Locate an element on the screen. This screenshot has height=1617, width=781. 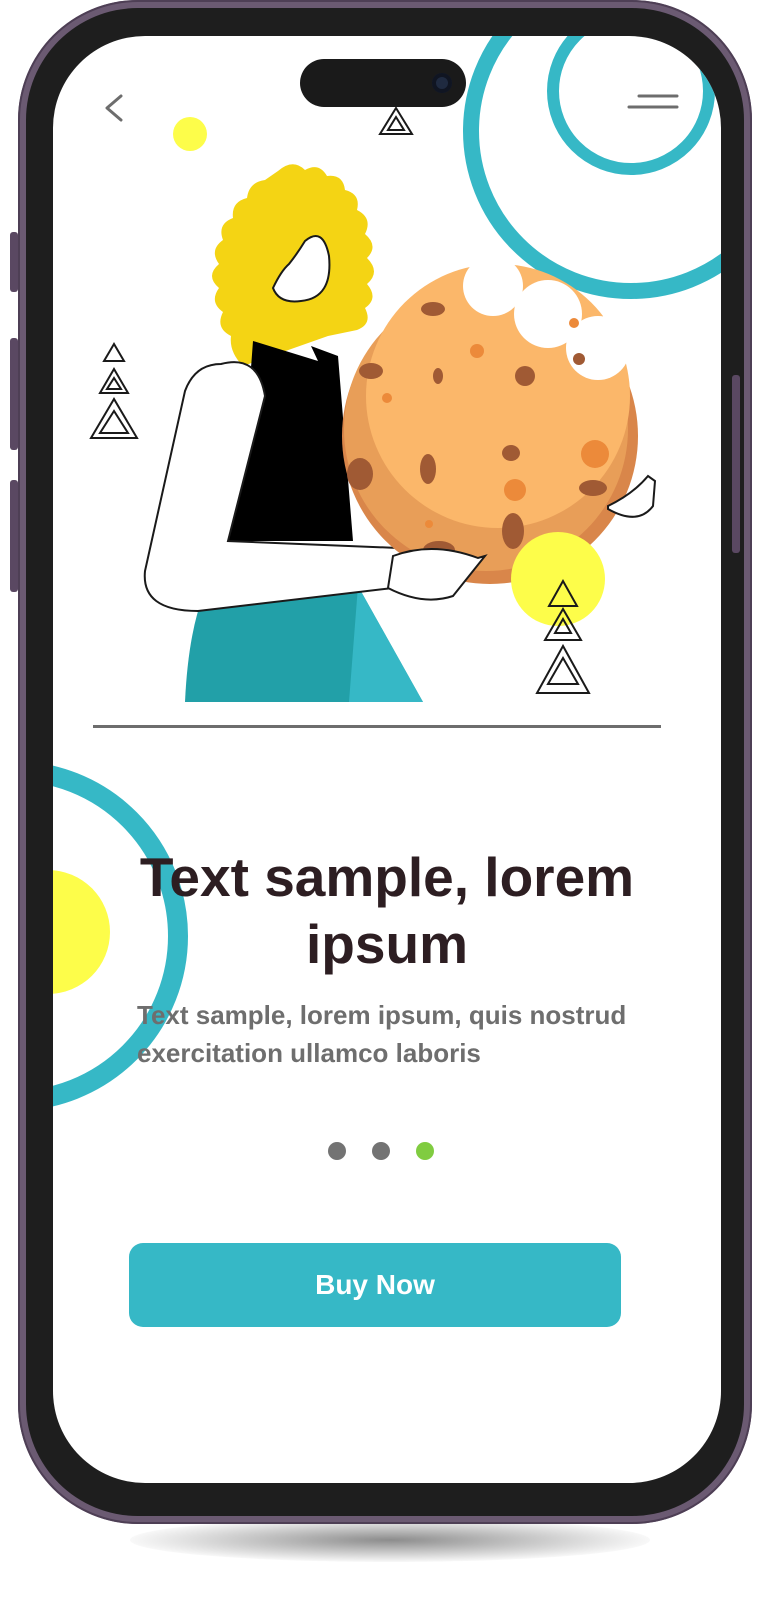
page-dot-3-active is located at coordinates (425, 1151).